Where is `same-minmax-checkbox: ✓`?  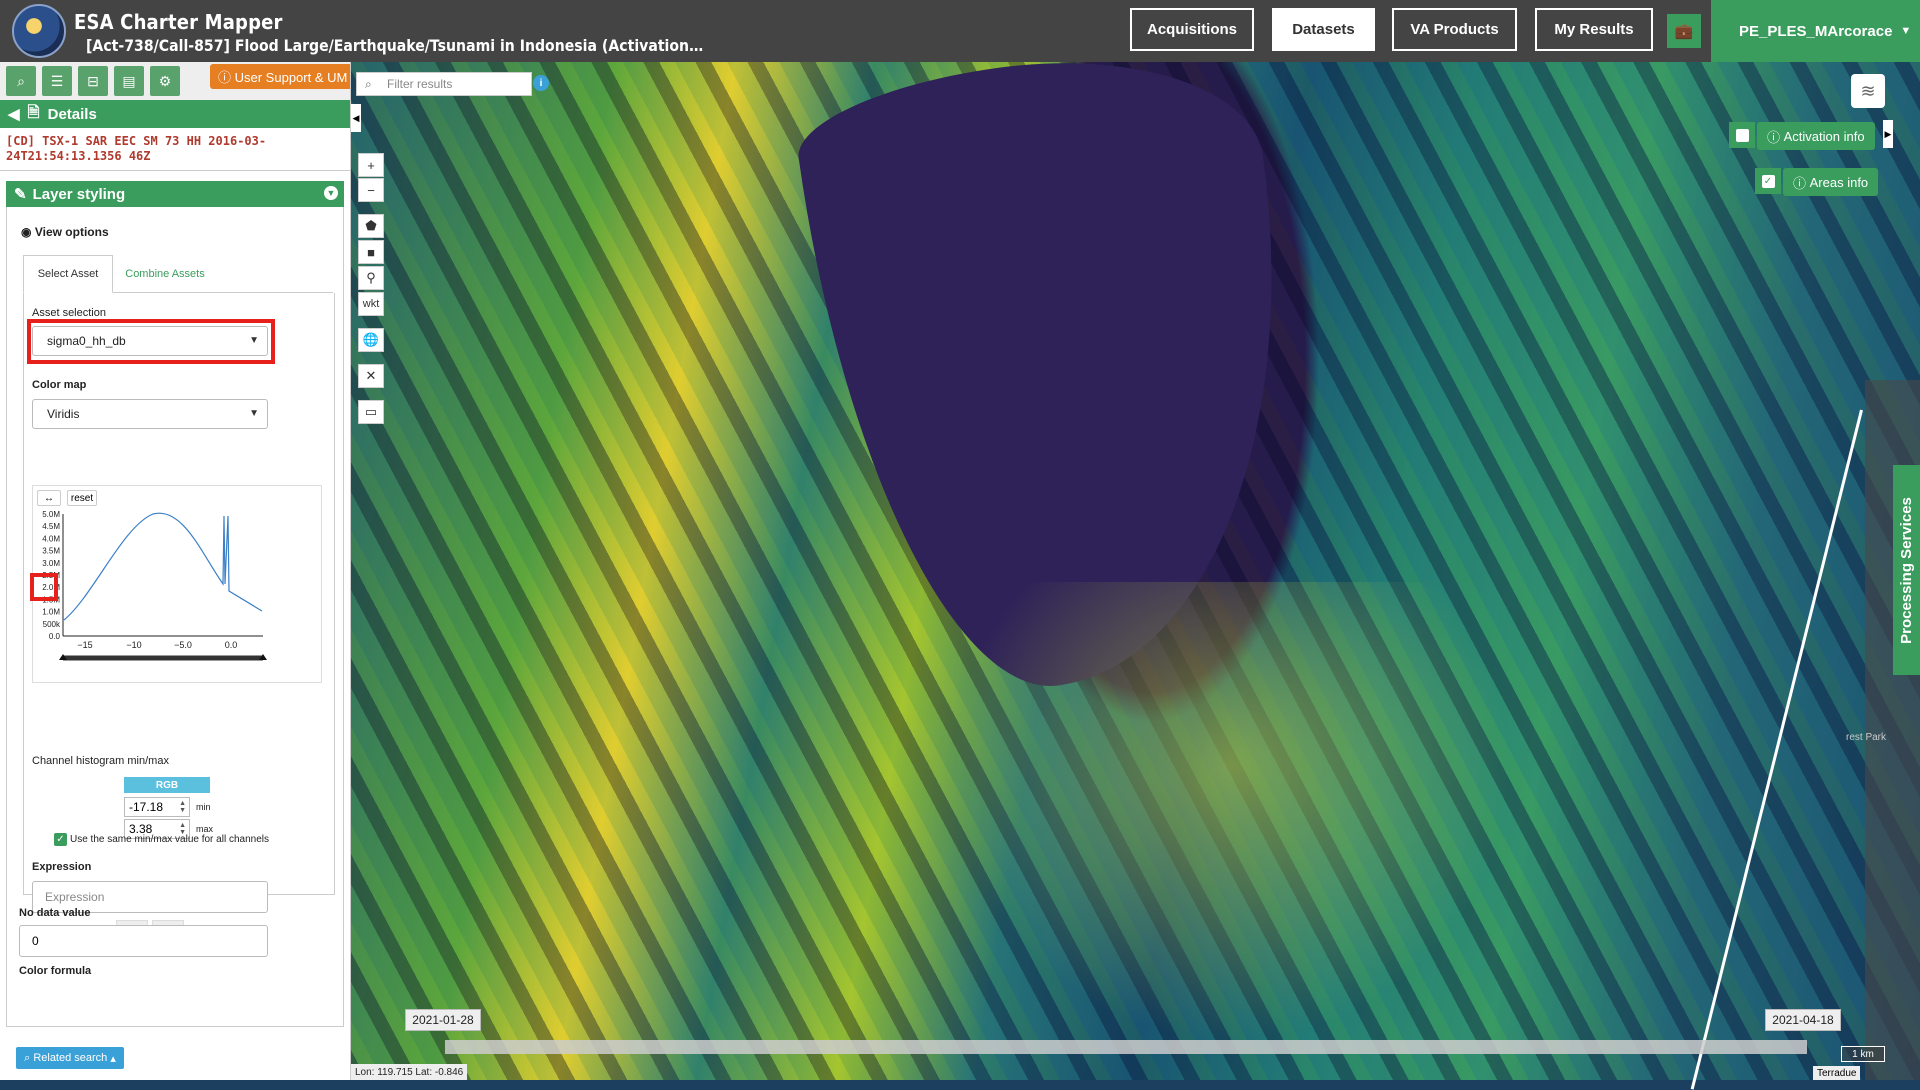
same-minmax-checkbox: ✓ is located at coordinates (60, 839).